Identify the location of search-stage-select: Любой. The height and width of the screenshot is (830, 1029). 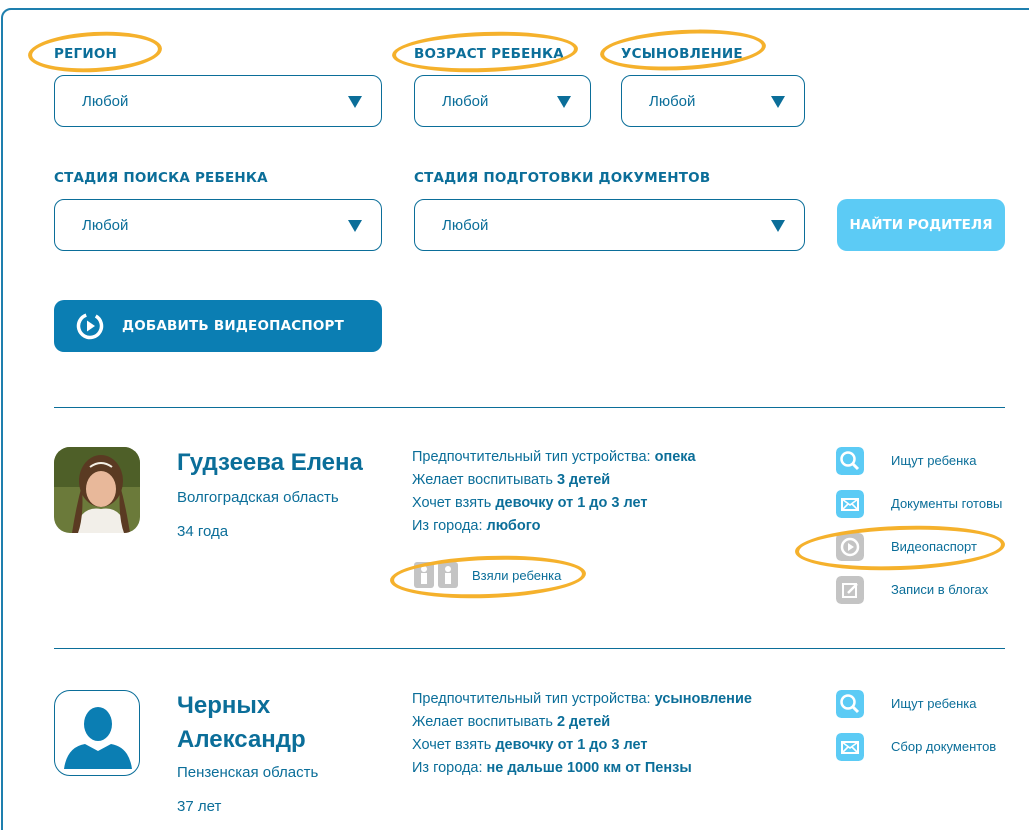
(218, 225).